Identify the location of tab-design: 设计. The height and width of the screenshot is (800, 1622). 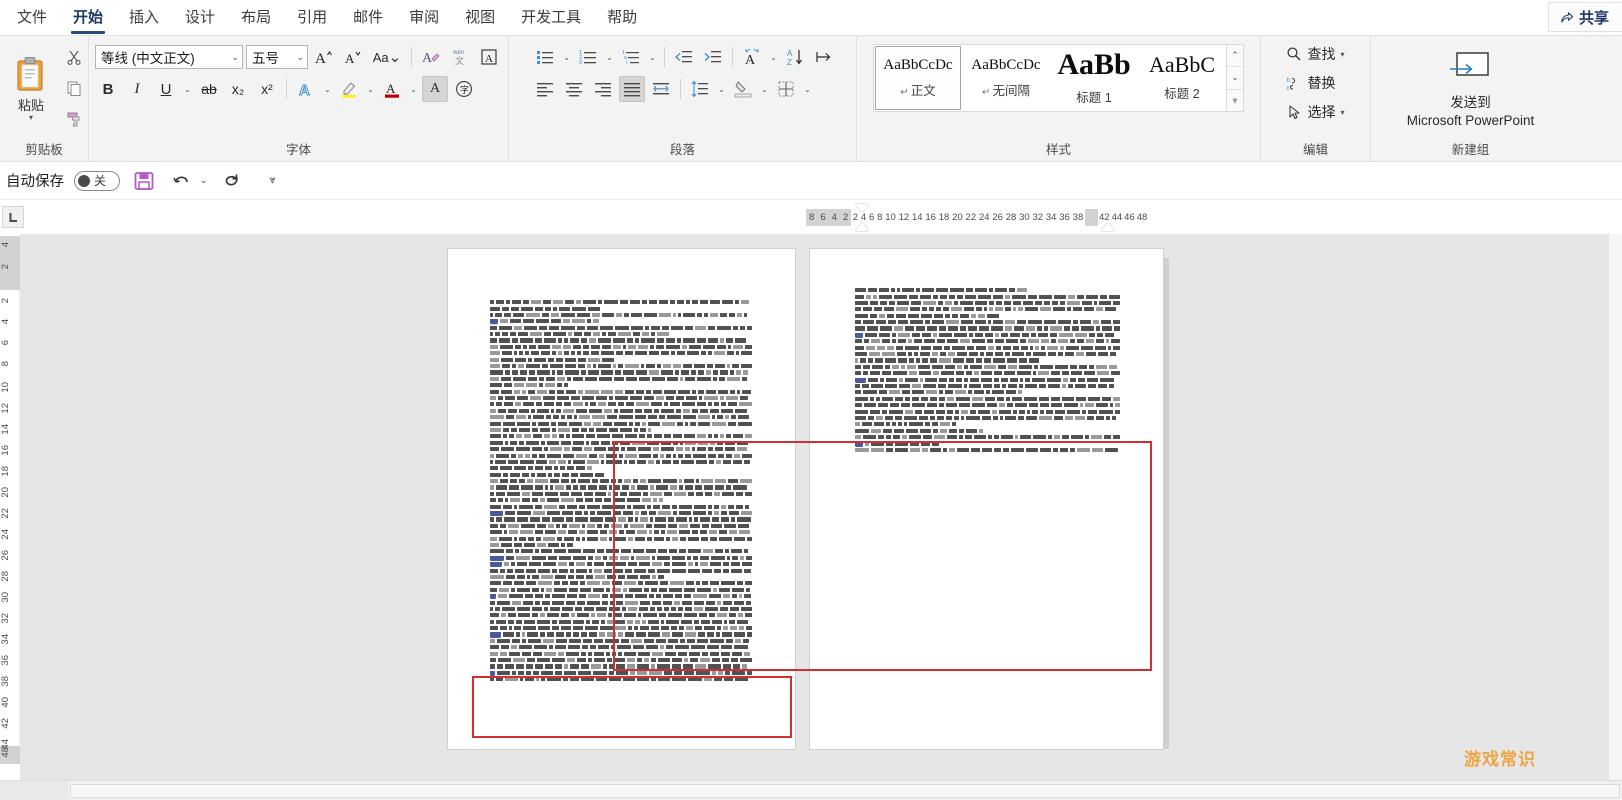
(200, 18).